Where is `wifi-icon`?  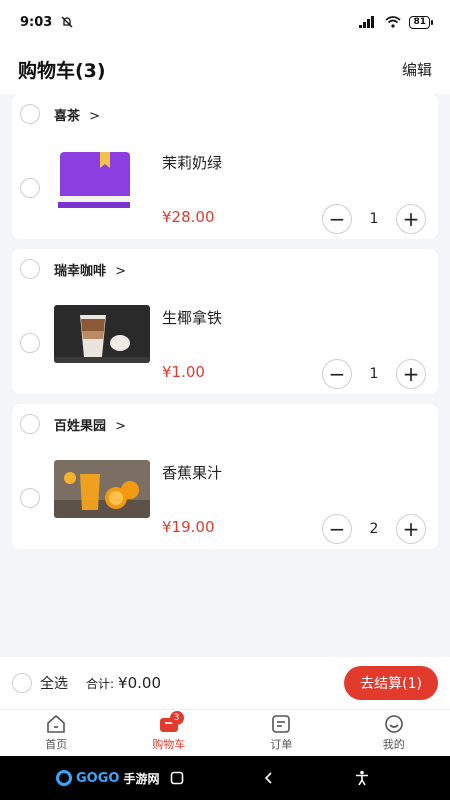
wifi-icon is located at coordinates (393, 22).